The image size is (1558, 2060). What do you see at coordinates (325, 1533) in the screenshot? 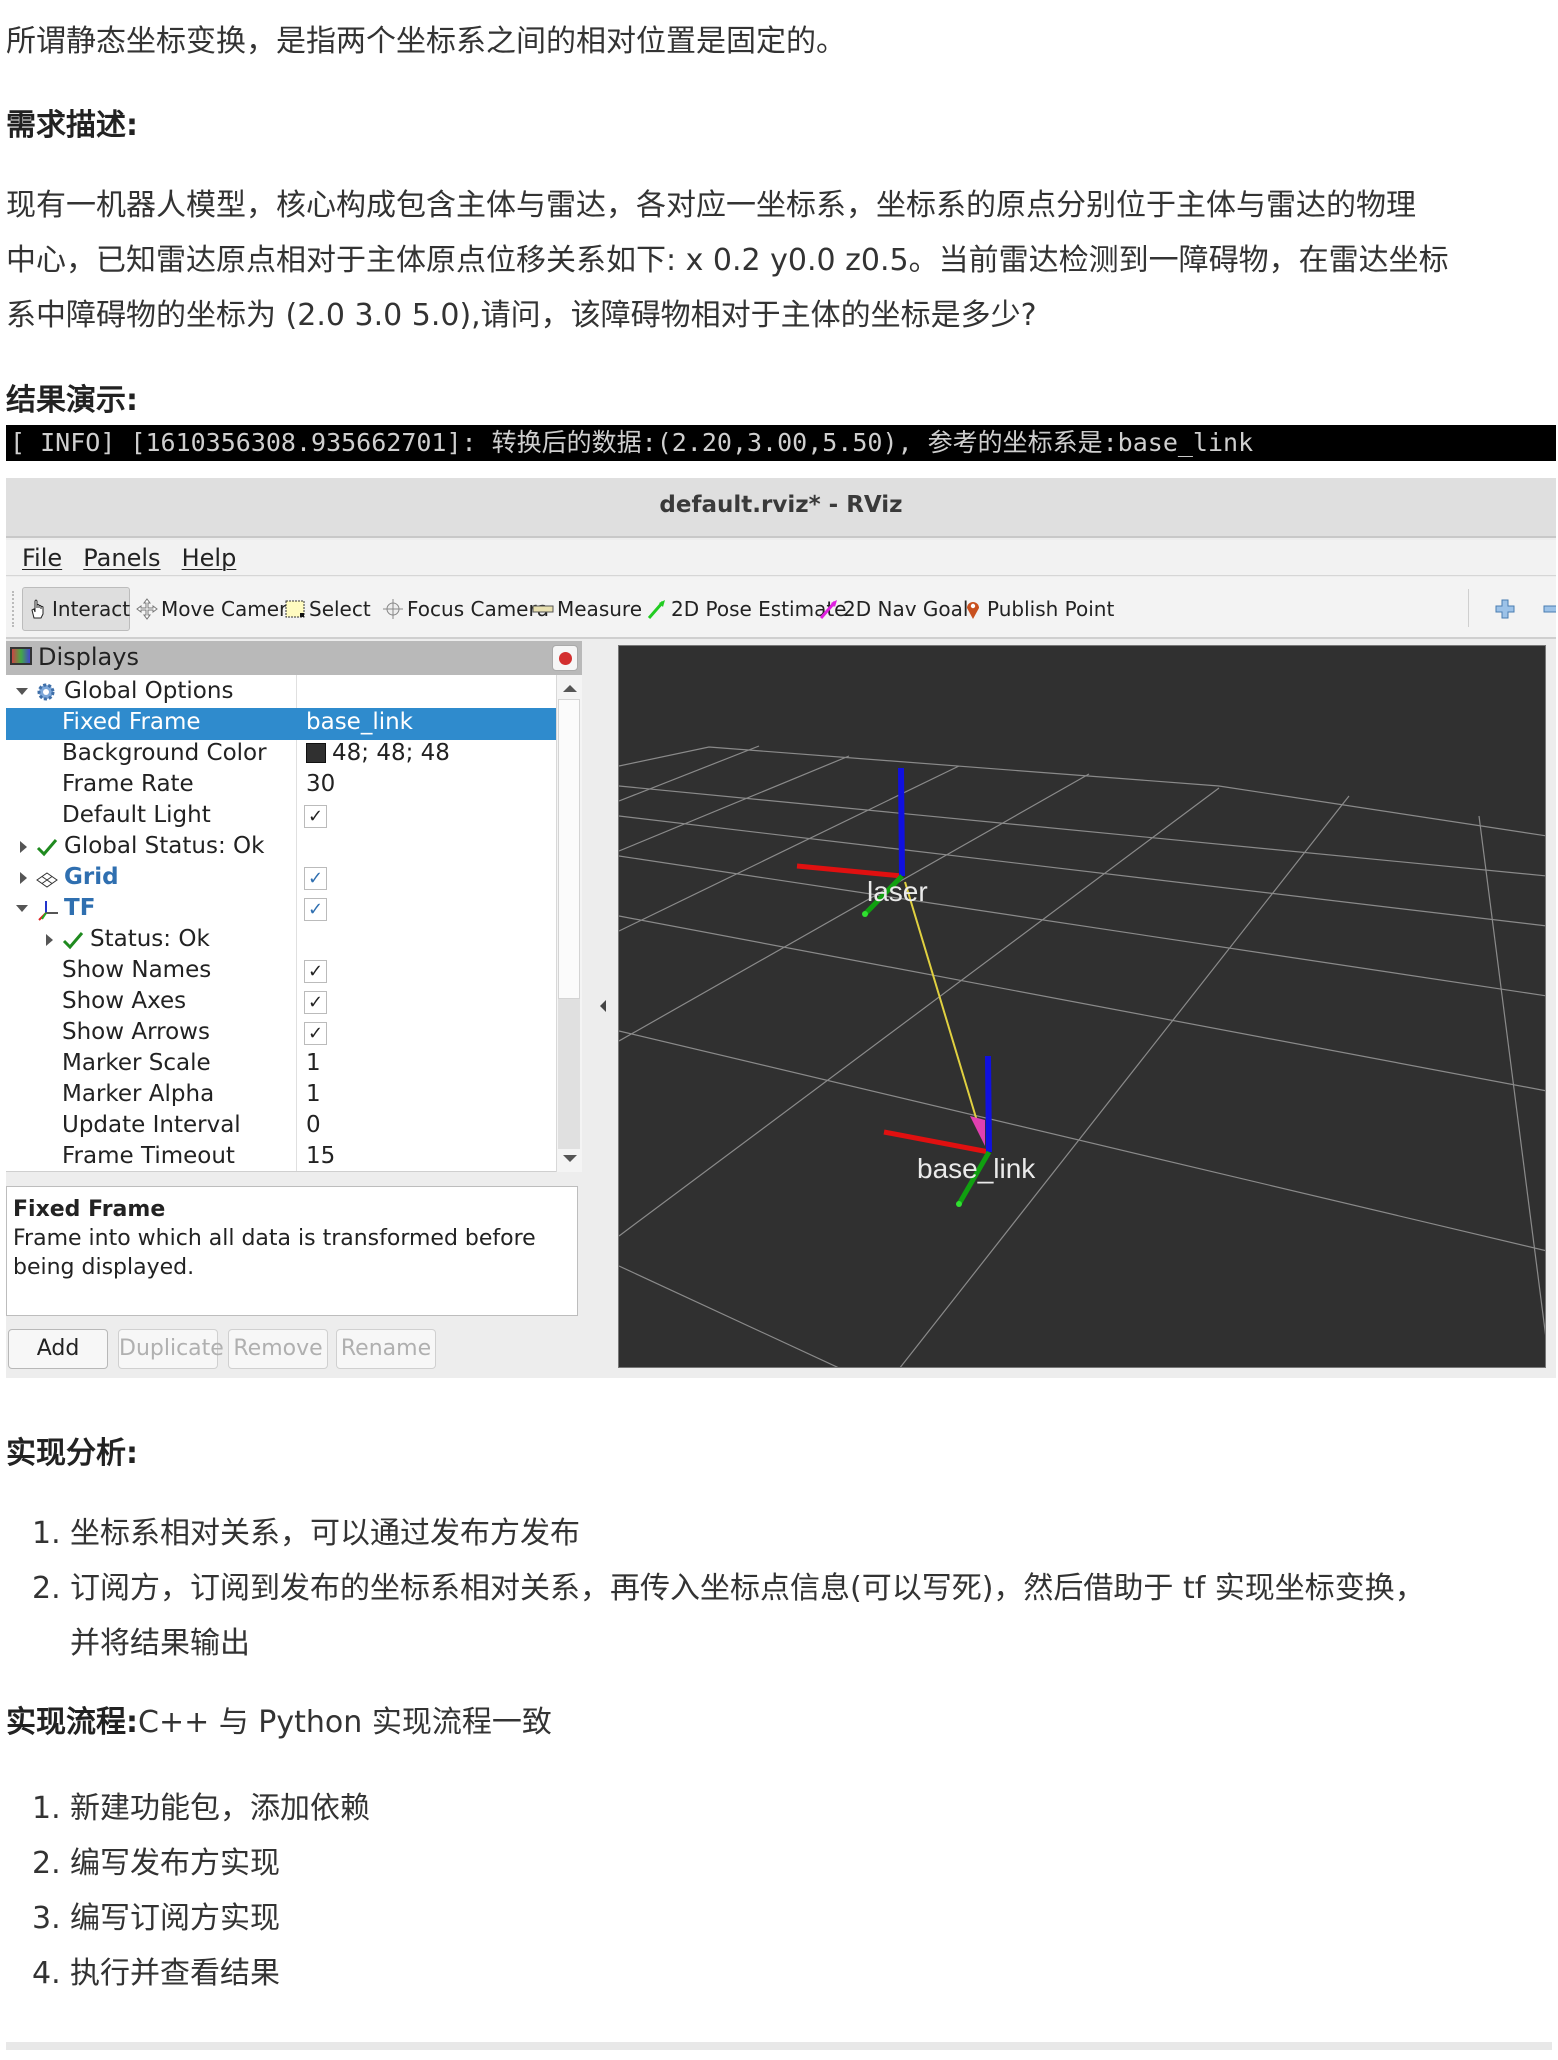
I see `analysis-item-text: 坐标系相对关系，可以通过发布方发布` at bounding box center [325, 1533].